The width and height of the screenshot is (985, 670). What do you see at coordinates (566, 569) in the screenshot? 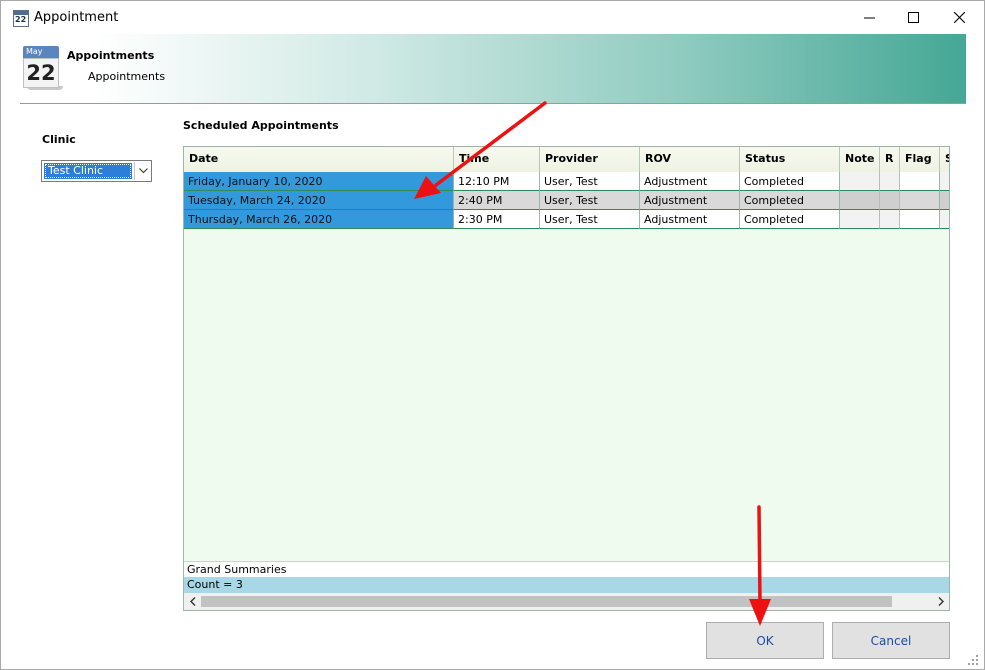
I see `grand-summaries-label: Grand Summaries` at bounding box center [566, 569].